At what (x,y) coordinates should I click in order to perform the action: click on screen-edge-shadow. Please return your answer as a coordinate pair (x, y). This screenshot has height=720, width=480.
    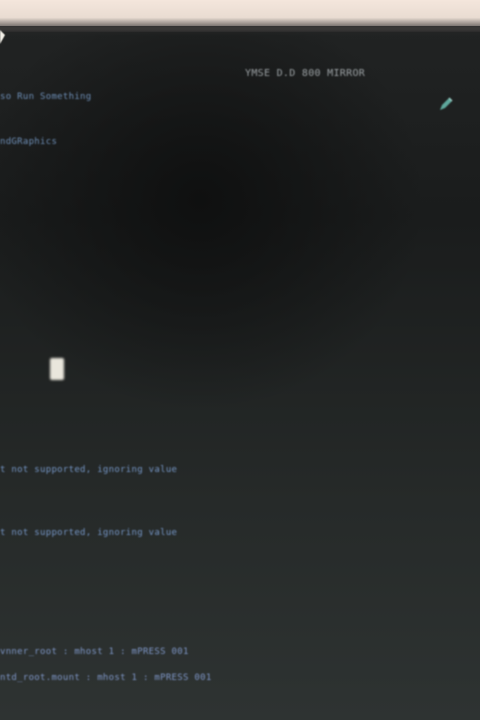
    Looking at the image, I should click on (240, 31).